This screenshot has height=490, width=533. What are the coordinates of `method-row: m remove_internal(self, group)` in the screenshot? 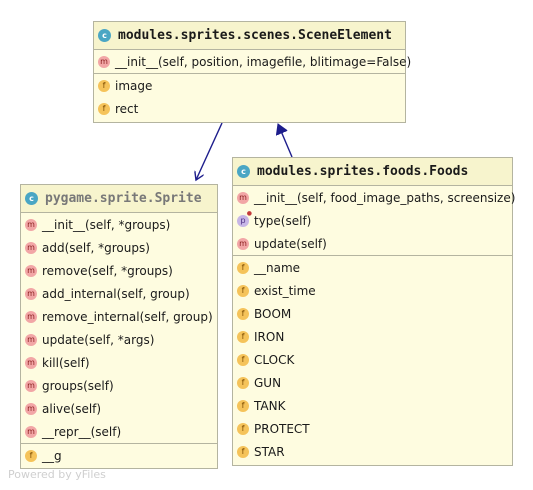 It's located at (119, 316).